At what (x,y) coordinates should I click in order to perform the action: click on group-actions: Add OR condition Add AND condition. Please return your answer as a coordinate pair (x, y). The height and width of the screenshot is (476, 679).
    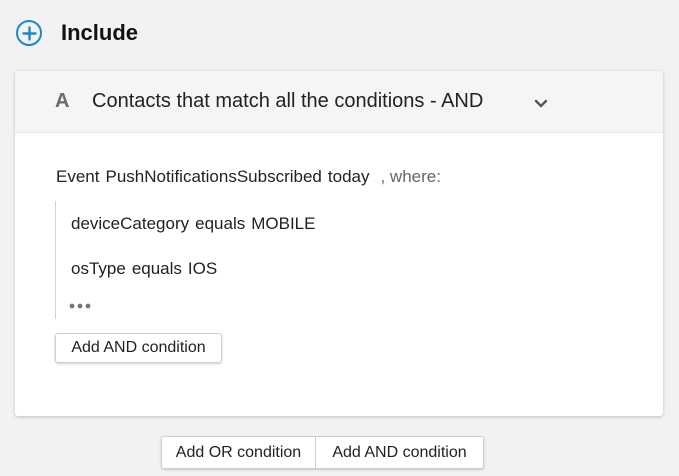
    Looking at the image, I should click on (322, 452).